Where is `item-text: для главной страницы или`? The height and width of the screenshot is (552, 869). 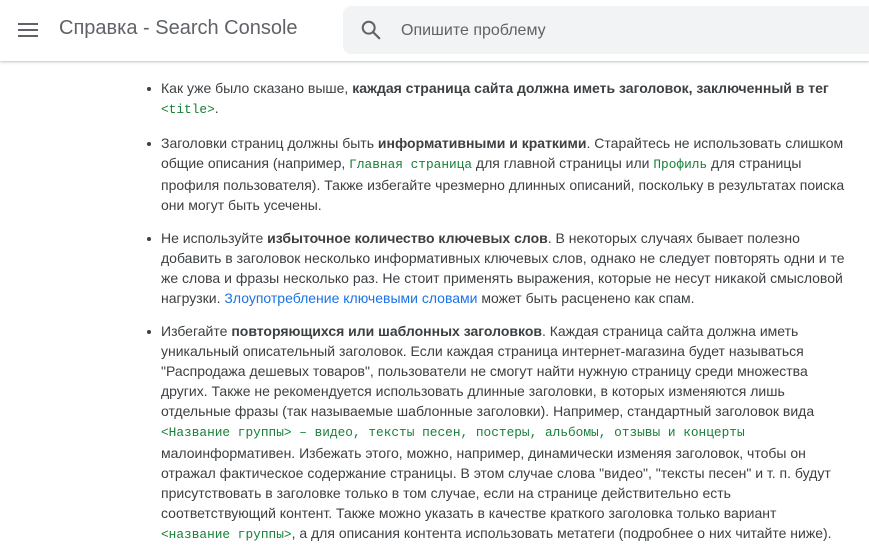 item-text: для главной страницы или is located at coordinates (563, 163).